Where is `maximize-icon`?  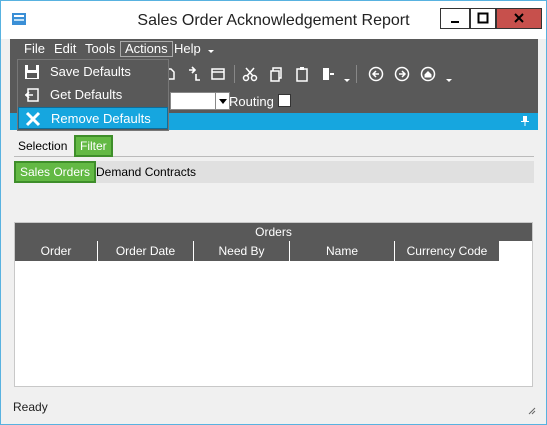 maximize-icon is located at coordinates (483, 18).